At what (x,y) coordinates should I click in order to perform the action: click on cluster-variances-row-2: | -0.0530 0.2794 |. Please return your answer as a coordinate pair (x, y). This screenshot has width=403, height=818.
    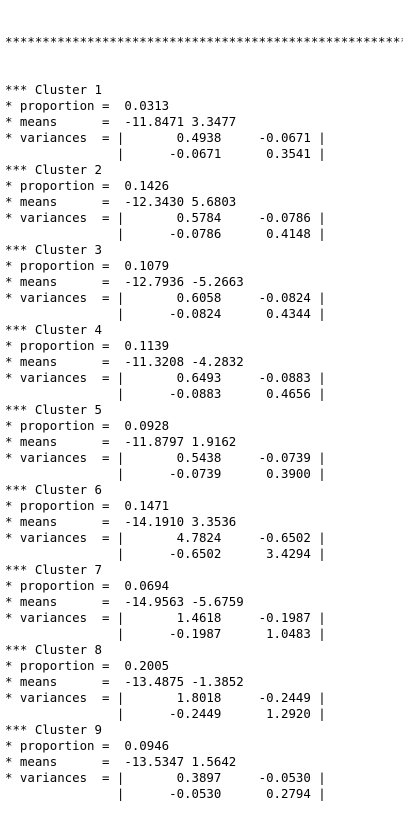
    Looking at the image, I should click on (165, 793).